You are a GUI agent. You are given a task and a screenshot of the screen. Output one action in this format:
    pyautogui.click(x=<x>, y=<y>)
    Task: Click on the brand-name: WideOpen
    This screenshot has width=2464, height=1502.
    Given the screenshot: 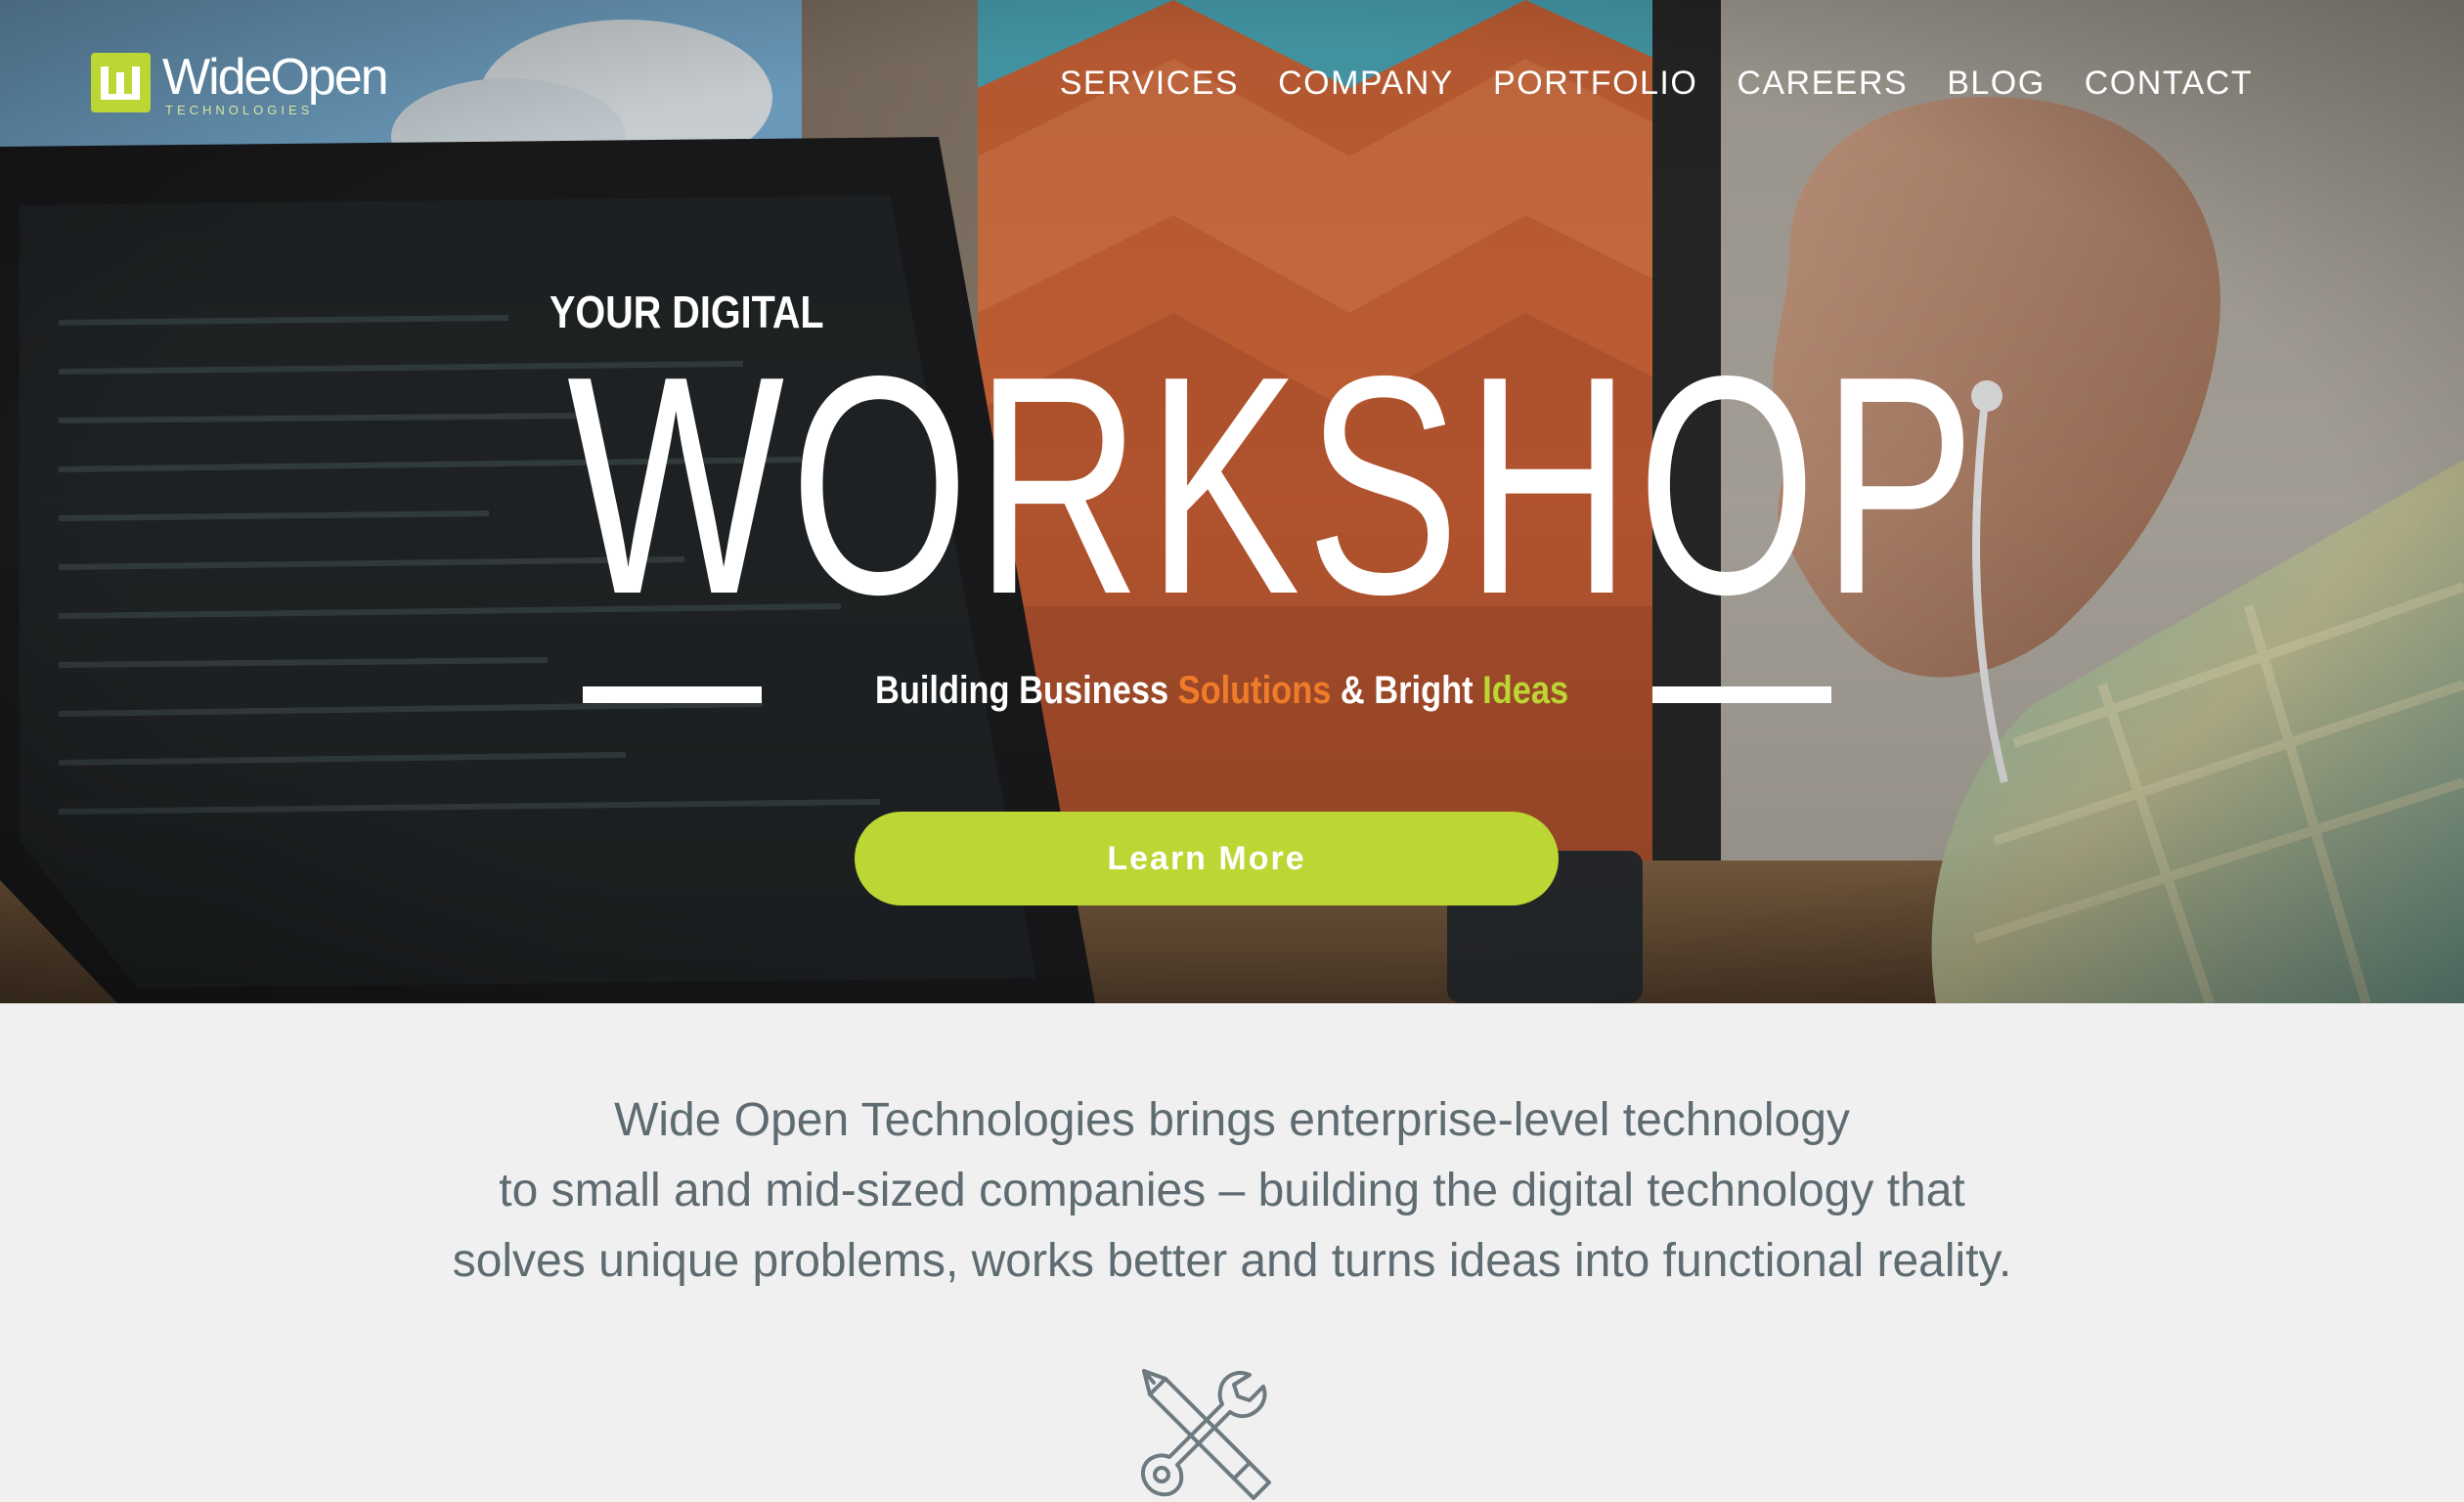 What is the action you would take?
    pyautogui.click(x=275, y=78)
    